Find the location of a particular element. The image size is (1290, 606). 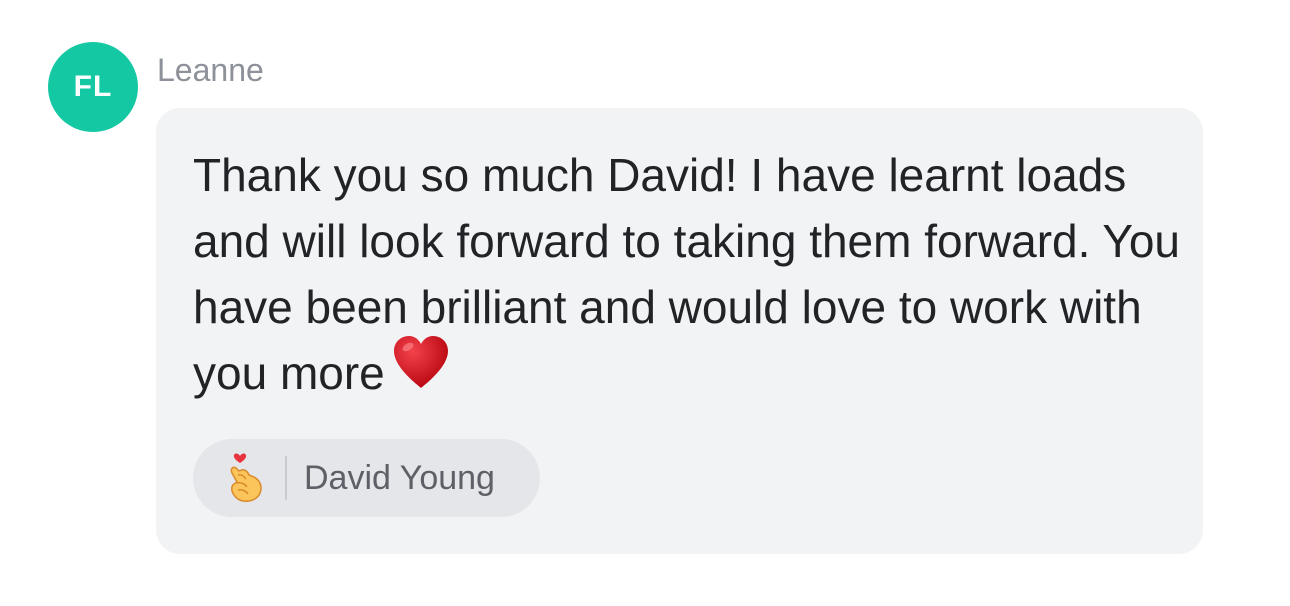

avatar: FL is located at coordinates (93, 87).